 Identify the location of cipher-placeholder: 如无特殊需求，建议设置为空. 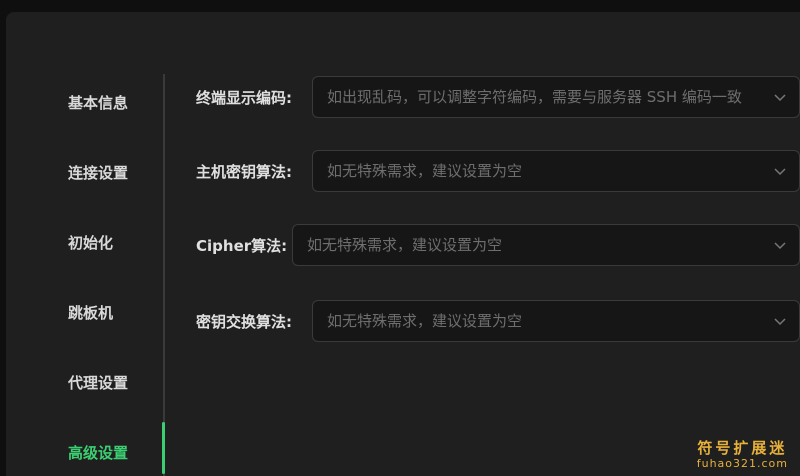
(405, 245).